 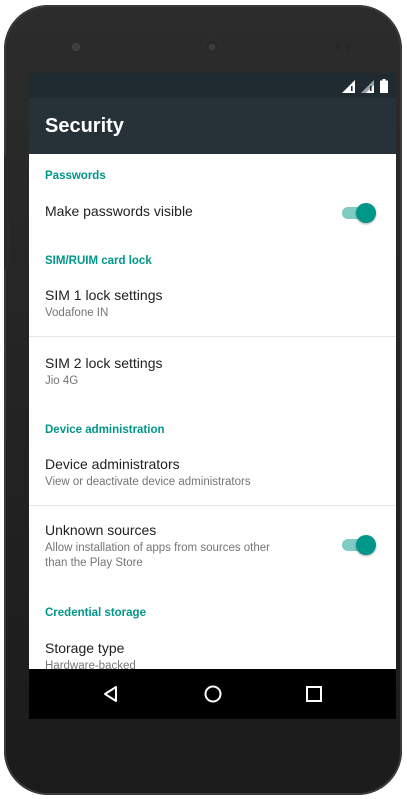 I want to click on home-button, so click(x=213, y=694).